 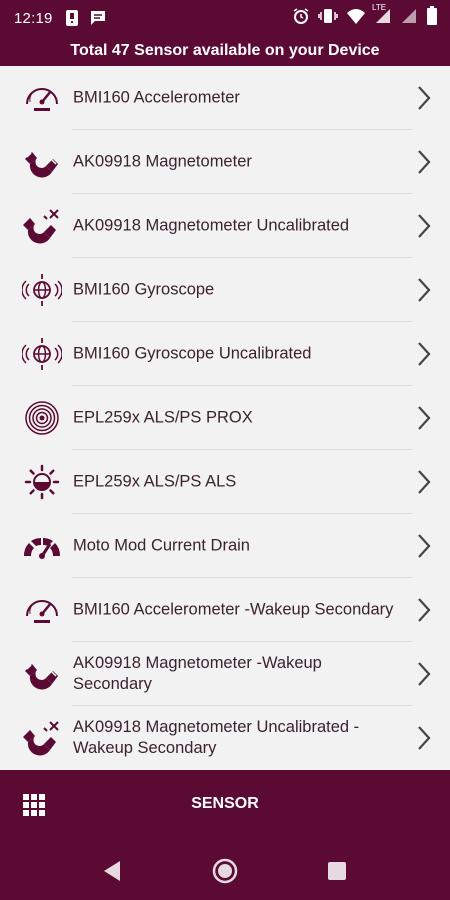 I want to click on recents-icon, so click(x=337, y=871).